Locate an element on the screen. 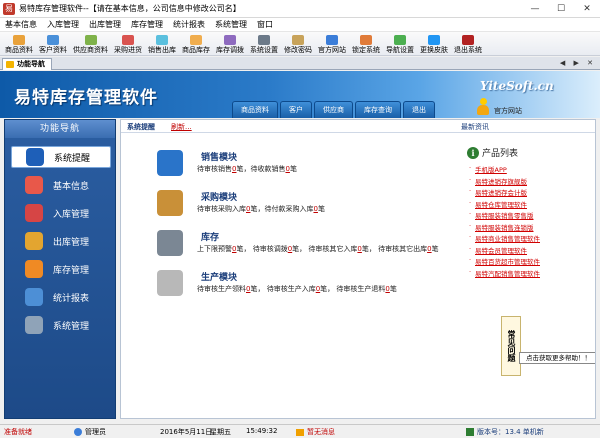 This screenshot has width=600, height=438. product-link: 易特进销存会计版 is located at coordinates (498, 192).